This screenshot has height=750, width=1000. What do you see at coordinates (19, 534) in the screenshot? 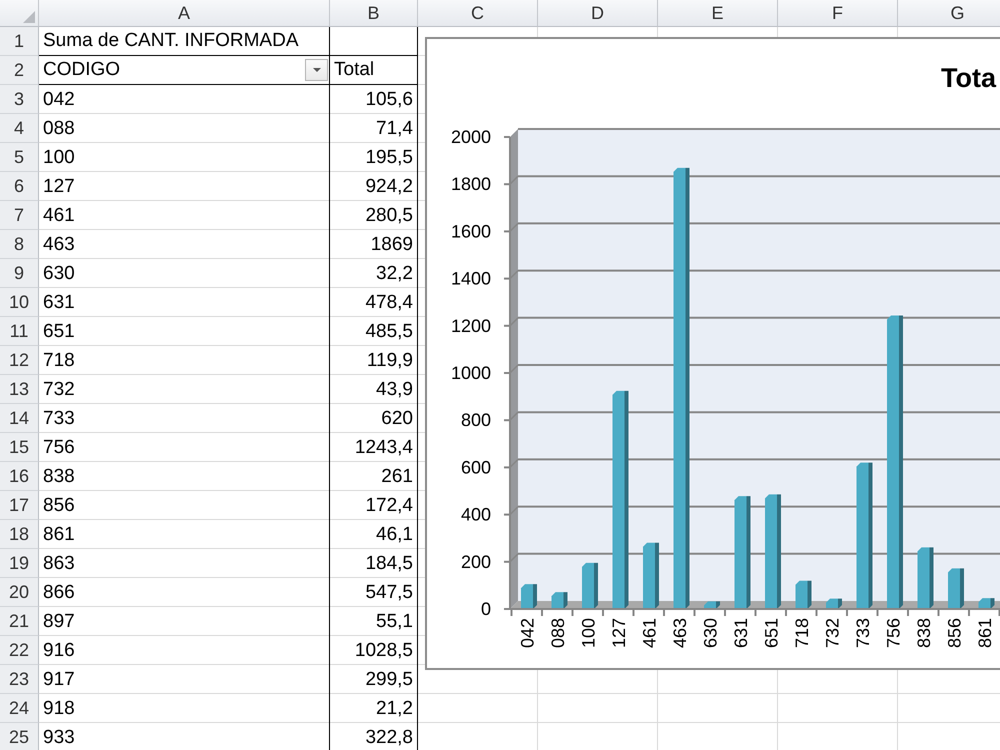
I see `row-header: 18` at bounding box center [19, 534].